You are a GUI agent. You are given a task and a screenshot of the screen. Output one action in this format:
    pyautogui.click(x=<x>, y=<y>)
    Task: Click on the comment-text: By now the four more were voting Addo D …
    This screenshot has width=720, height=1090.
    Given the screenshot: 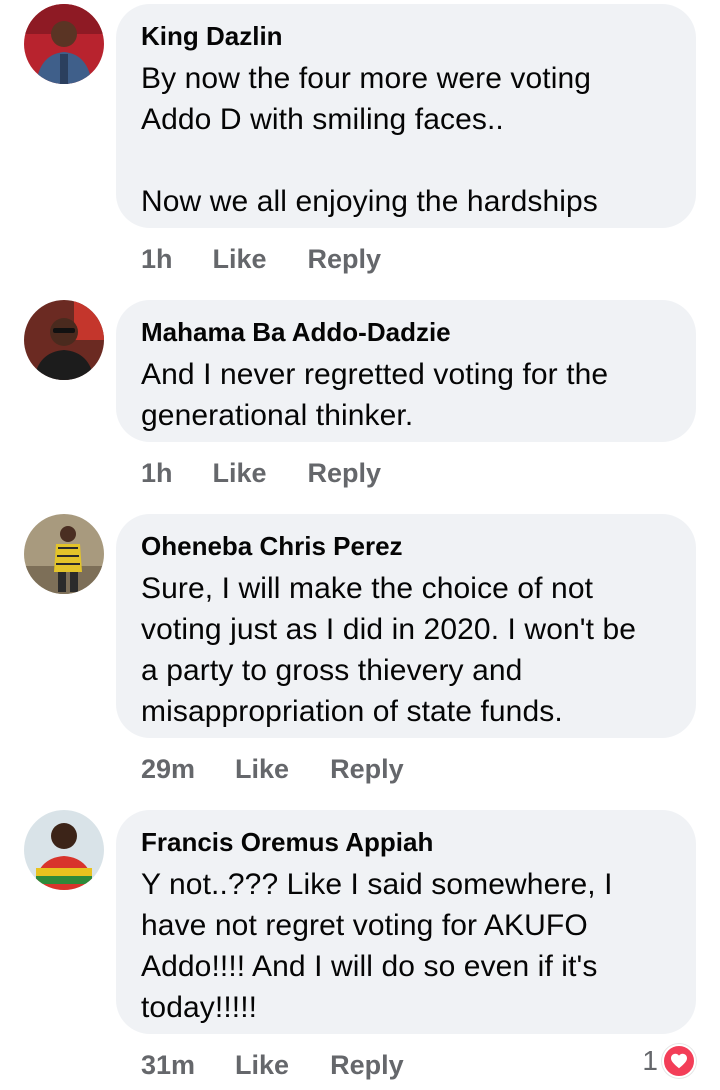 What is the action you would take?
    pyautogui.click(x=369, y=140)
    